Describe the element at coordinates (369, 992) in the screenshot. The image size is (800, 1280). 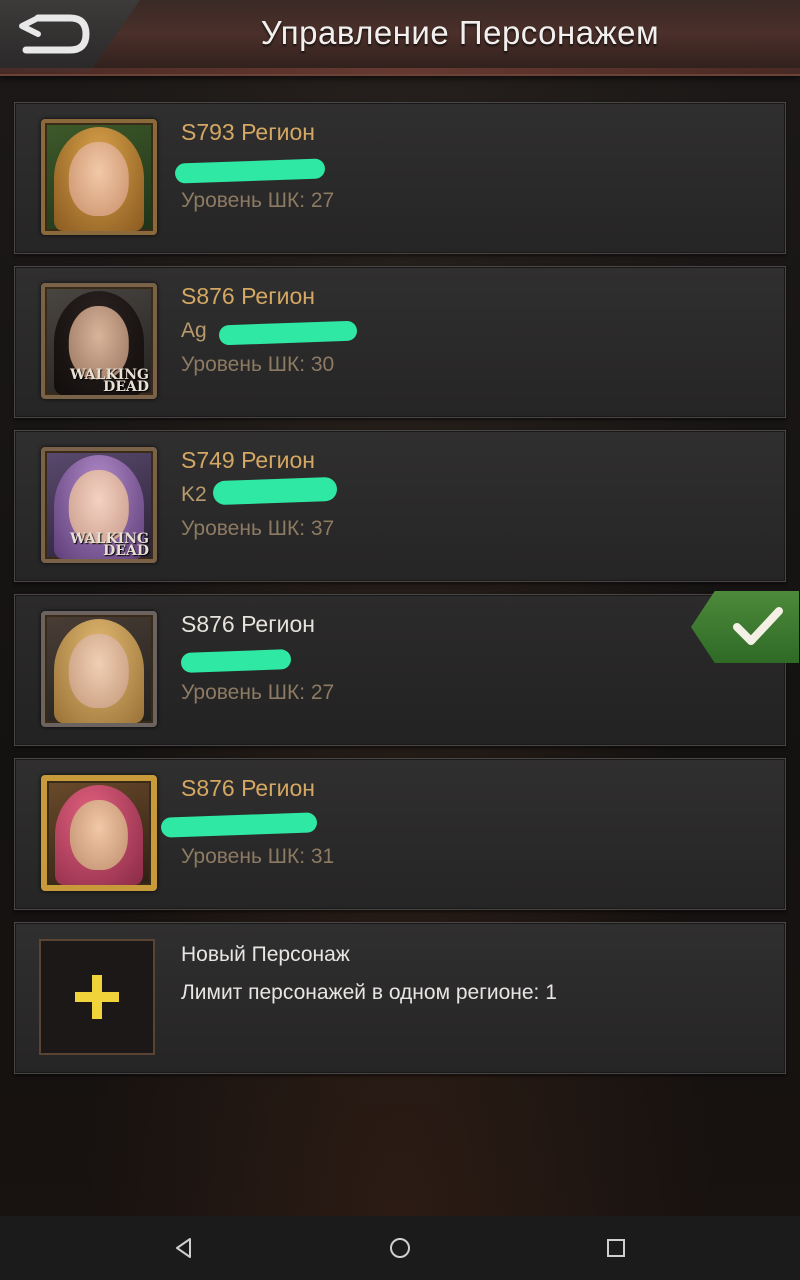
I see `character-limit-text: Лимит персонажей в одном регионе: 1` at that location.